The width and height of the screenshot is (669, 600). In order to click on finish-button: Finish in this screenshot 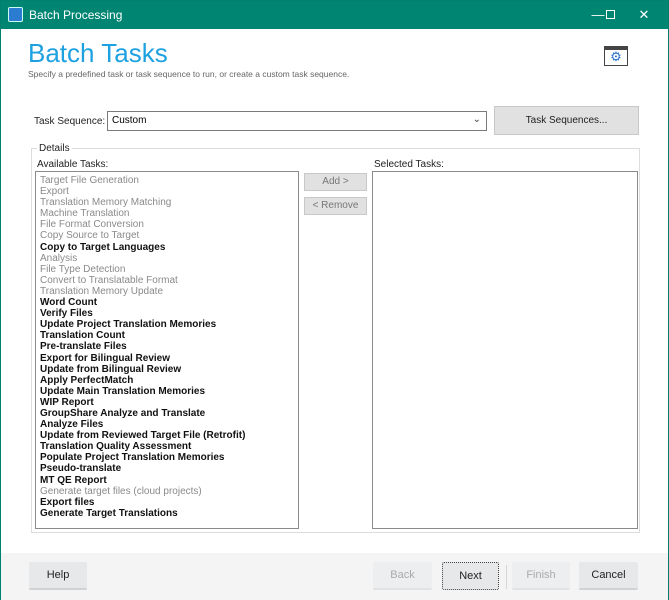, I will do `click(541, 576)`.